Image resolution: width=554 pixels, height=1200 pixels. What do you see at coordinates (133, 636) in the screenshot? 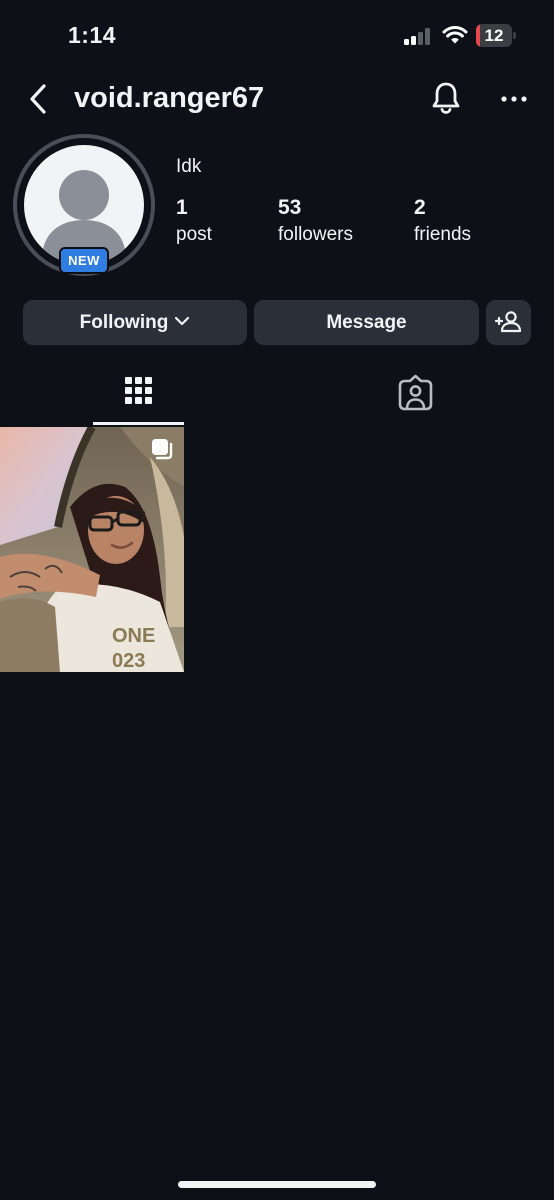
I see `svg-text: ONE` at bounding box center [133, 636].